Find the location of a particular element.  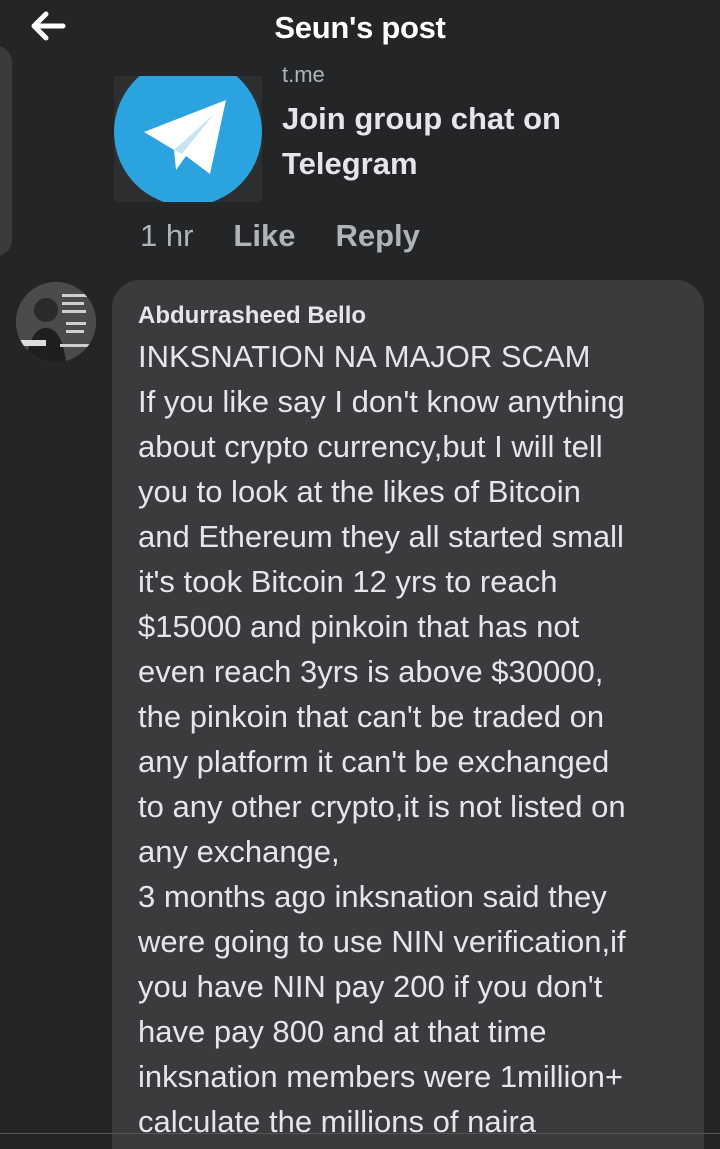

comment-line: even reach 3yrs is above $30000, is located at coordinates (371, 671).